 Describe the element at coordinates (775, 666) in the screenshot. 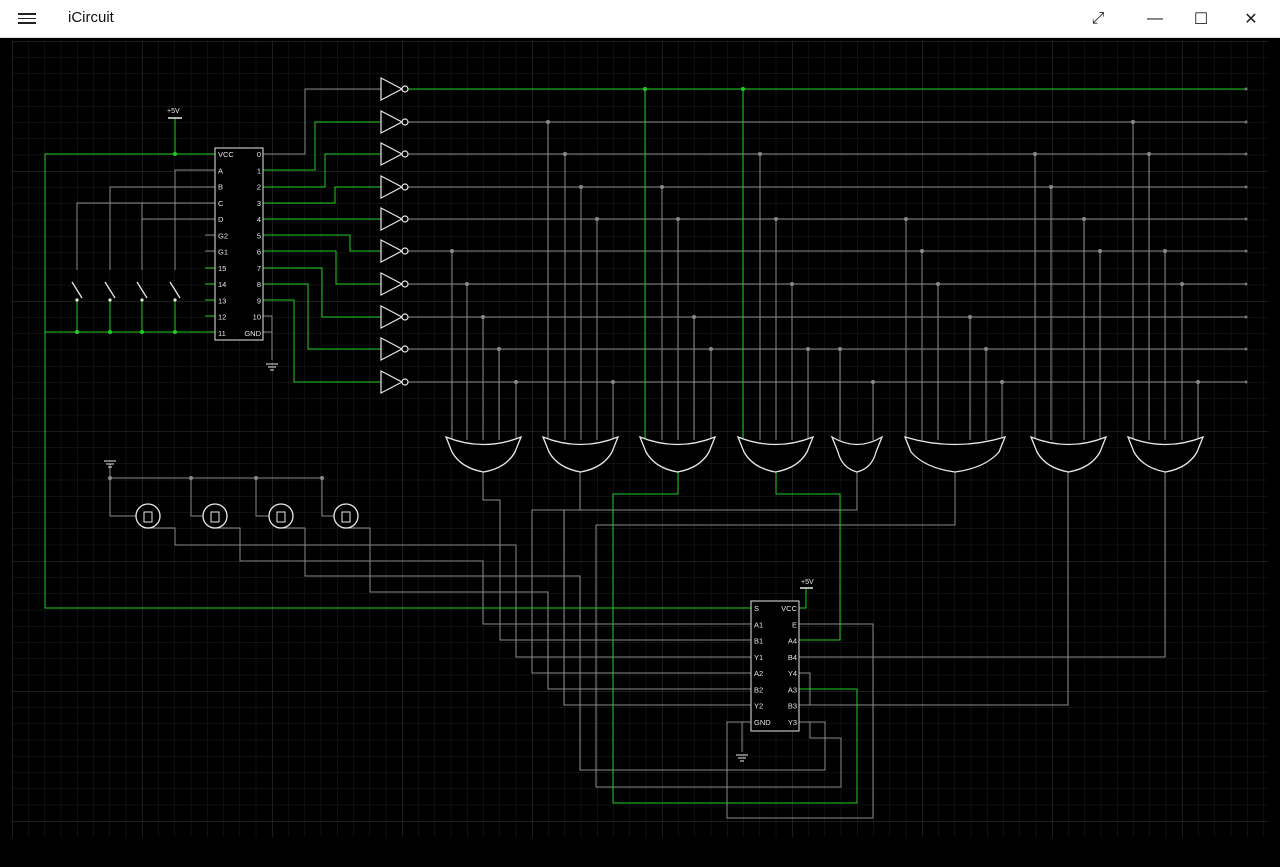

I see `mux-chip: S A1 B1 Y1 A2 B2 Y2 GND VCC E A4 B4 Y4 A3 B3 Y3` at that location.